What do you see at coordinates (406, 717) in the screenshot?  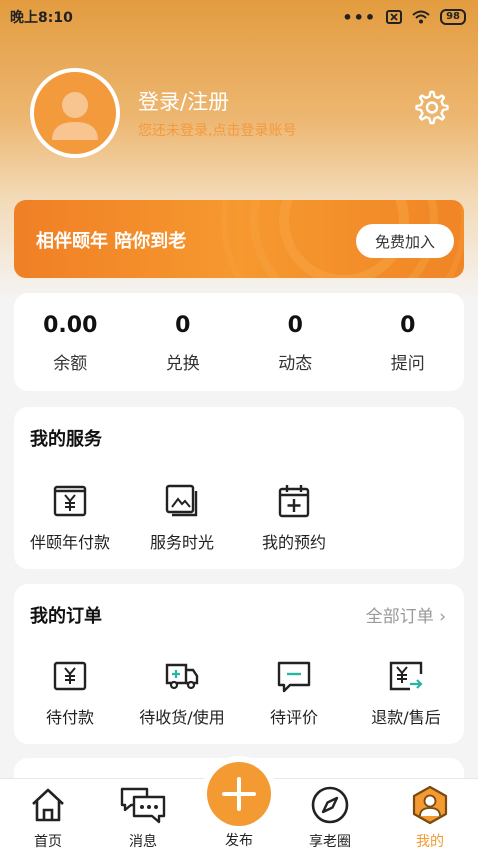 I see `order-label: 退款/售后` at bounding box center [406, 717].